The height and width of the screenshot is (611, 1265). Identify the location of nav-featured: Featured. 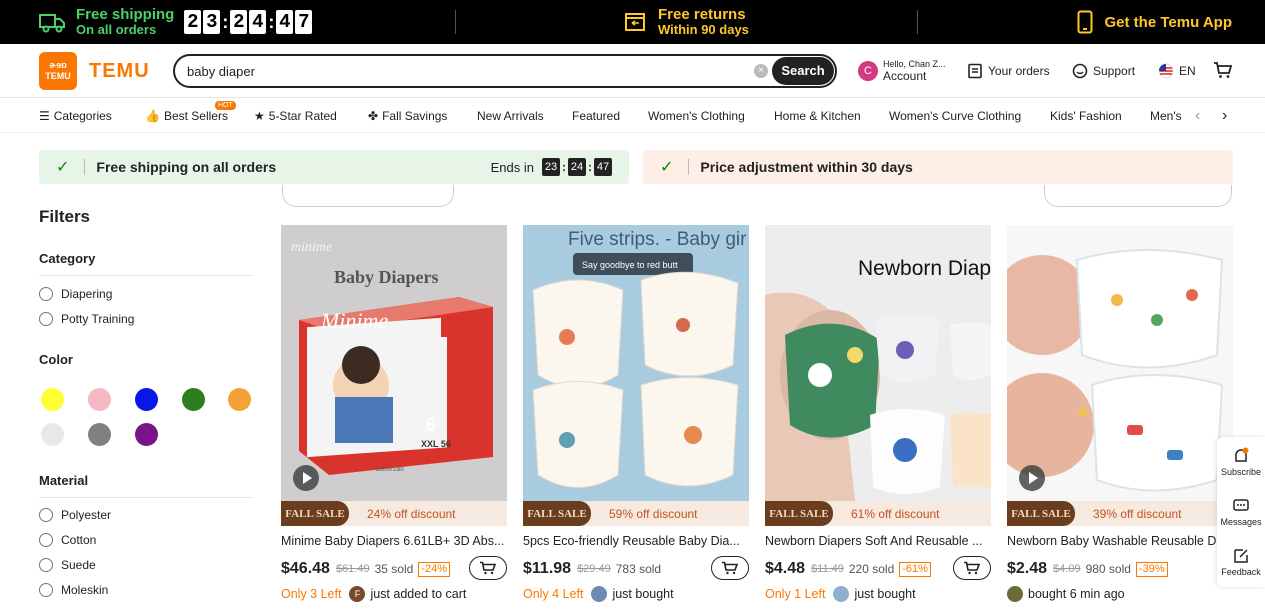
(596, 116).